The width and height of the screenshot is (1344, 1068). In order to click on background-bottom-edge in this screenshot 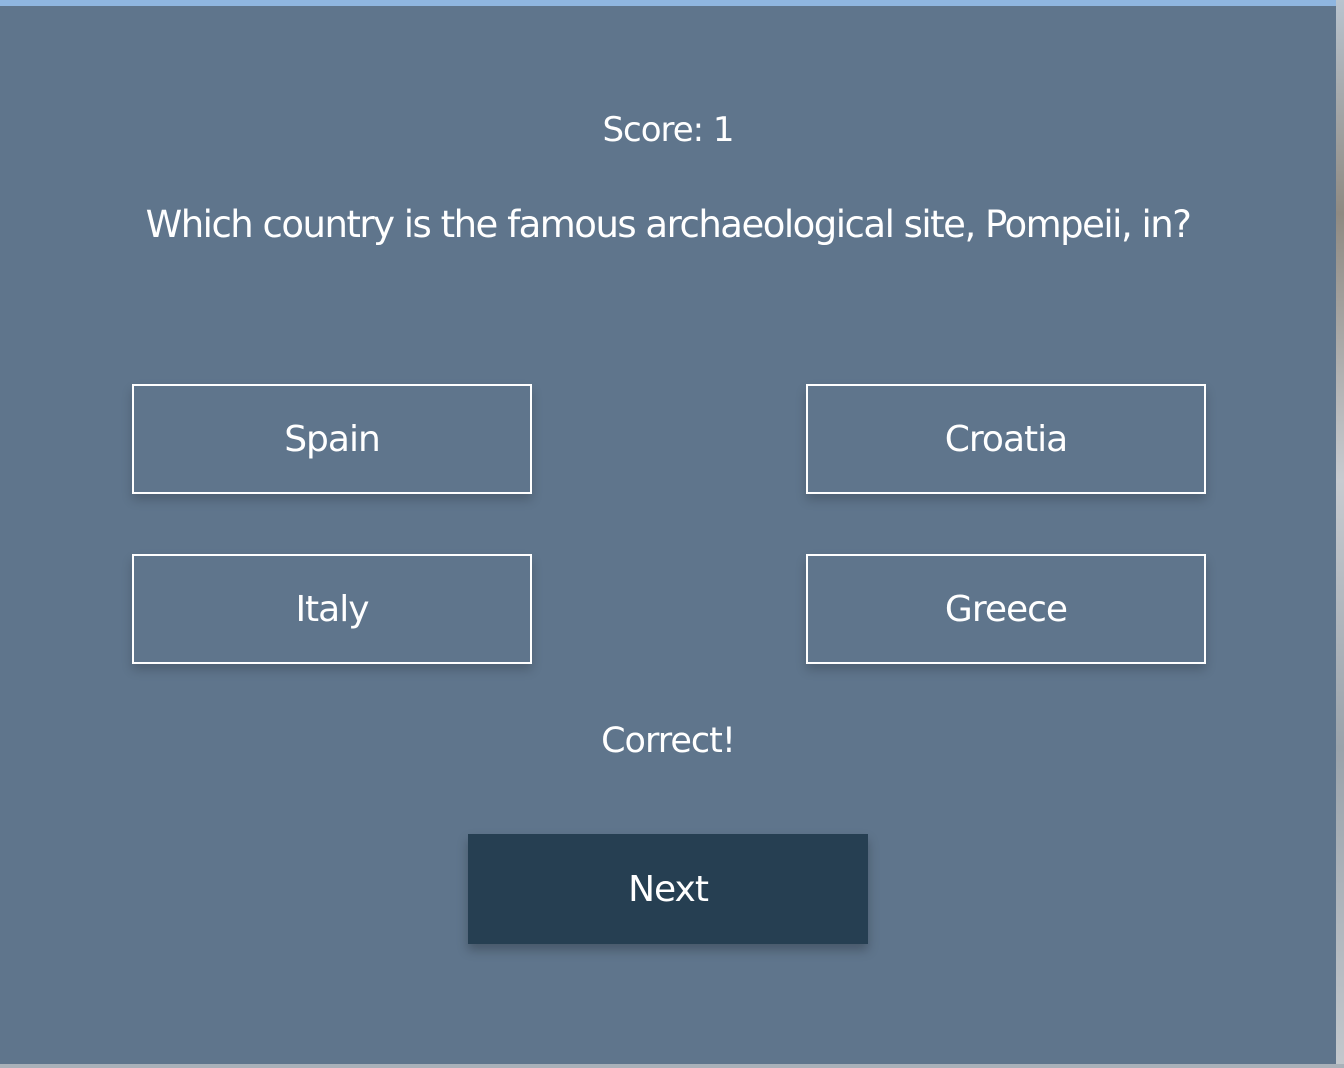, I will do `click(672, 1066)`.